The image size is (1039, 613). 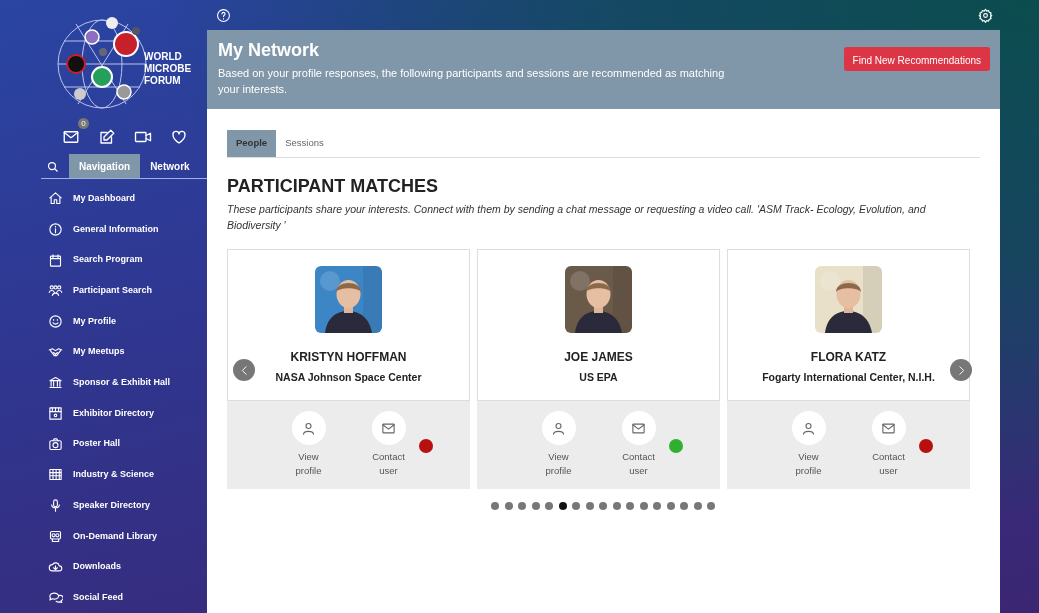 What do you see at coordinates (304, 143) in the screenshot?
I see `tab: Sessions` at bounding box center [304, 143].